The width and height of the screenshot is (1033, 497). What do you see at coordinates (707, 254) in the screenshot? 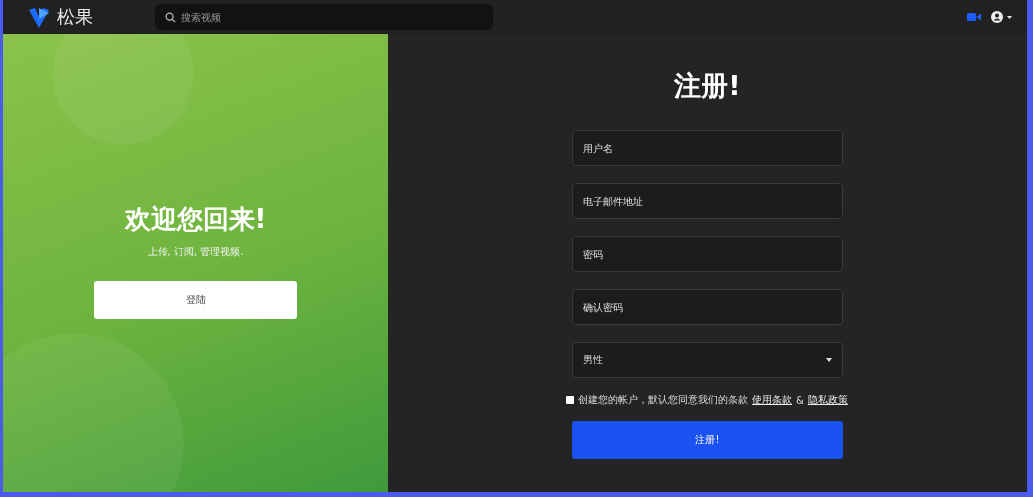
I see `password-field: 密码` at bounding box center [707, 254].